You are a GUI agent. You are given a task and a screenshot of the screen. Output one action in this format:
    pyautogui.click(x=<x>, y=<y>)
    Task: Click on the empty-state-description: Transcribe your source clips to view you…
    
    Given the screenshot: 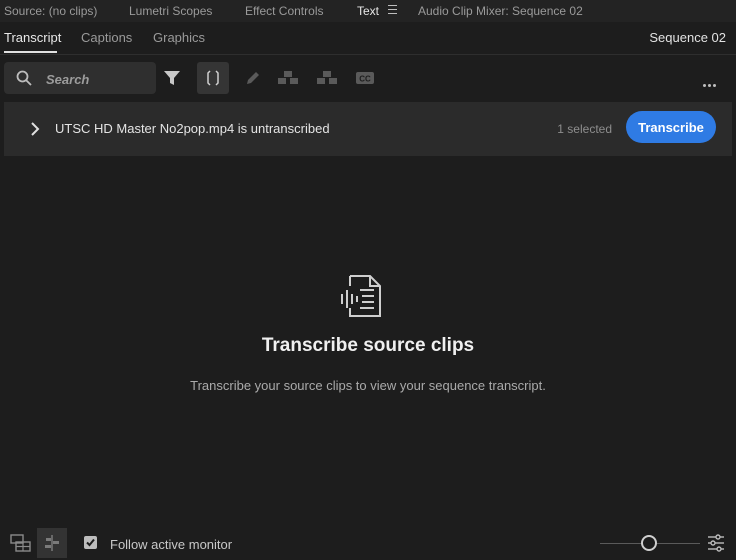 What is the action you would take?
    pyautogui.click(x=368, y=385)
    